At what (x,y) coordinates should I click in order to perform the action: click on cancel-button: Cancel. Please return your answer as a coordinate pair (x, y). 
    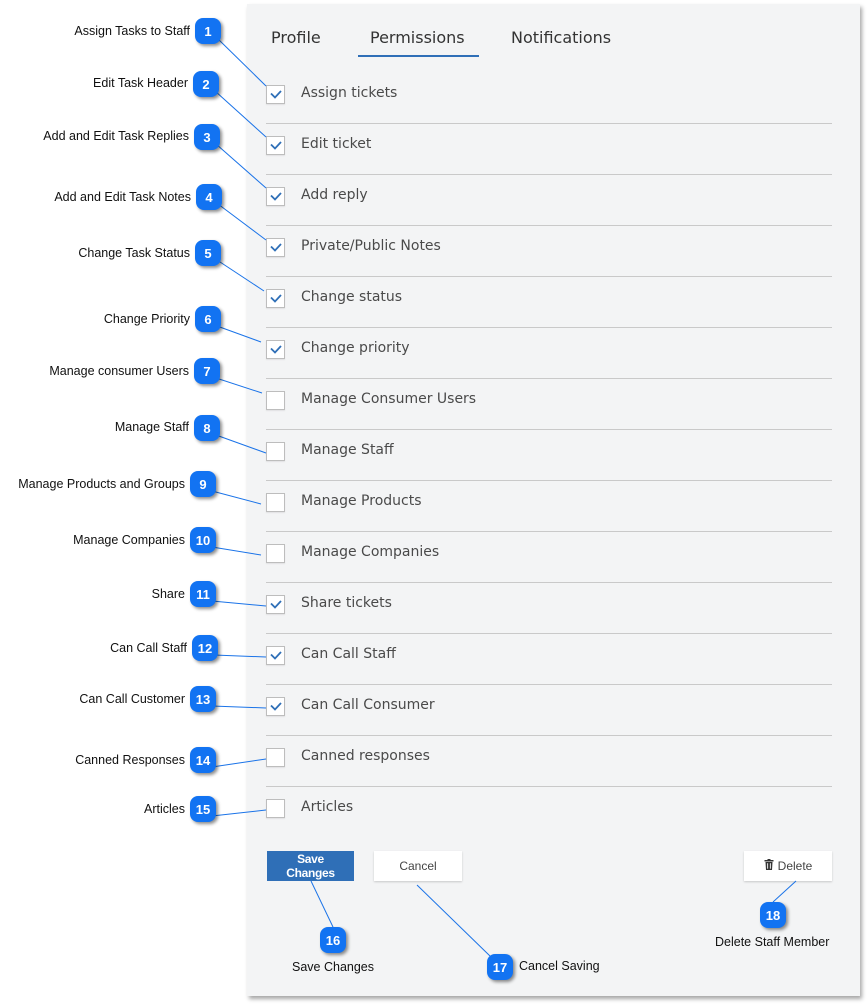
    Looking at the image, I should click on (418, 866).